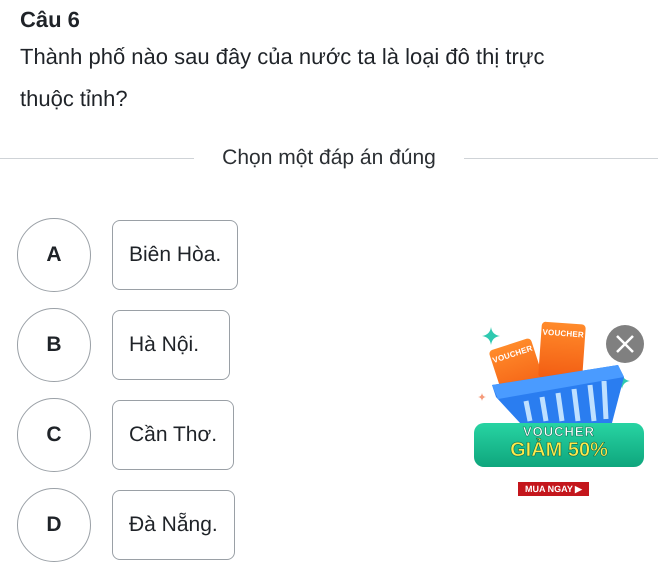 Image resolution: width=658 pixels, height=572 pixels. I want to click on voucher-heading: VOUCHER, so click(558, 431).